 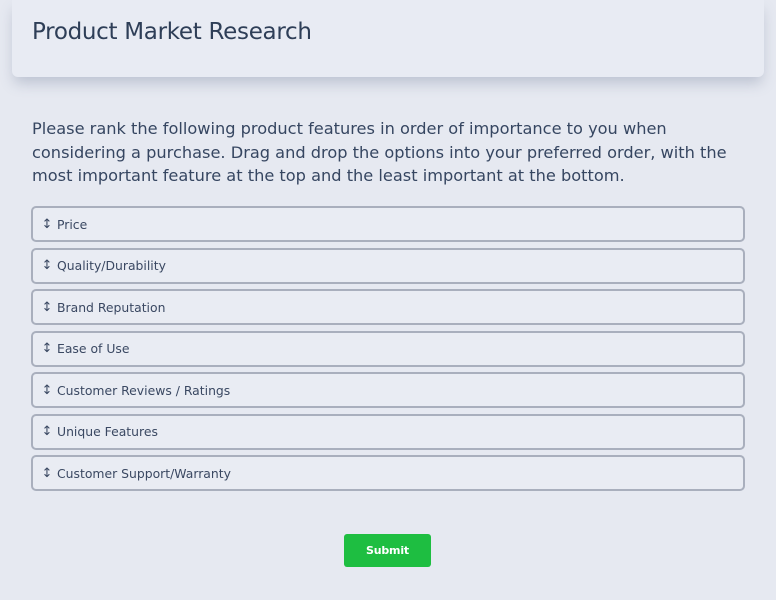 I want to click on rank-item-price: ↕ Price, so click(x=388, y=224).